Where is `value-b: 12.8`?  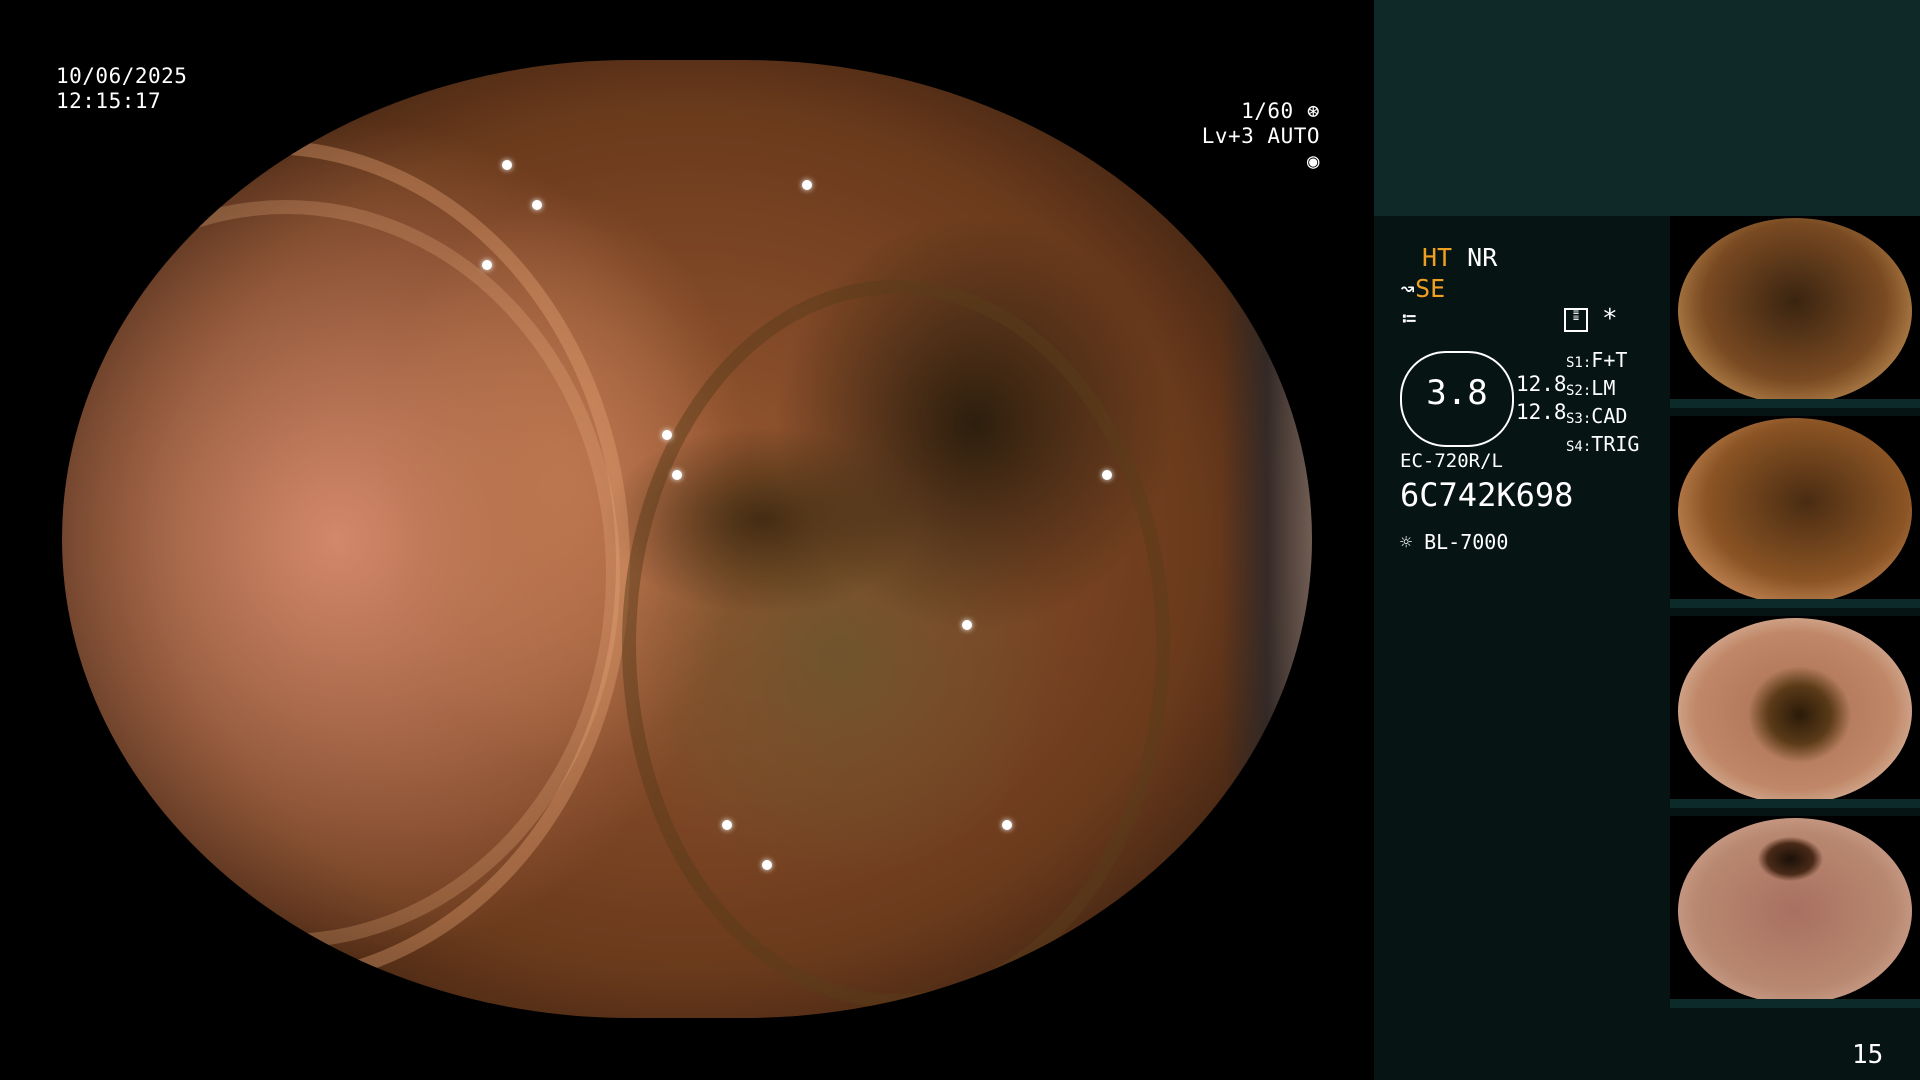 value-b: 12.8 is located at coordinates (1541, 412).